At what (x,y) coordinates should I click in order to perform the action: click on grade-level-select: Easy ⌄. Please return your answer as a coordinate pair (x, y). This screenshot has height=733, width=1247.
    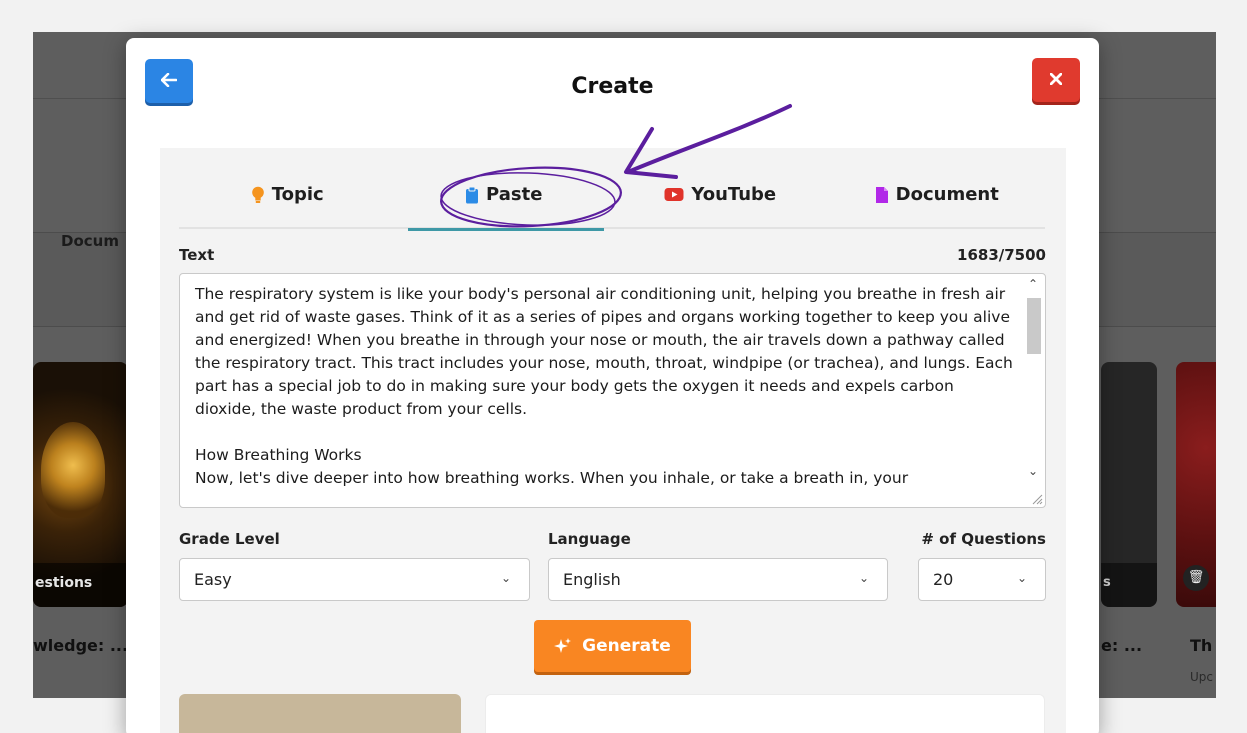
    Looking at the image, I should click on (354, 579).